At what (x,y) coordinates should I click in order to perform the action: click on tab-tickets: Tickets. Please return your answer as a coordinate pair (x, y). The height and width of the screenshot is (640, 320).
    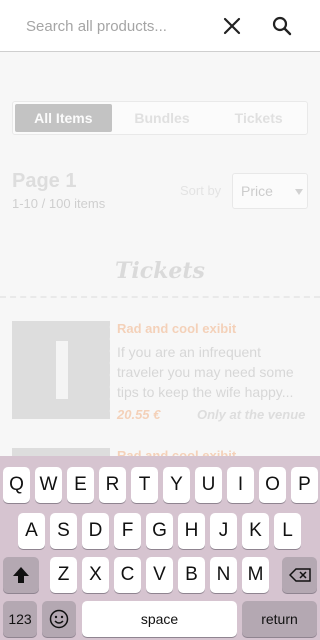
    Looking at the image, I should click on (258, 118).